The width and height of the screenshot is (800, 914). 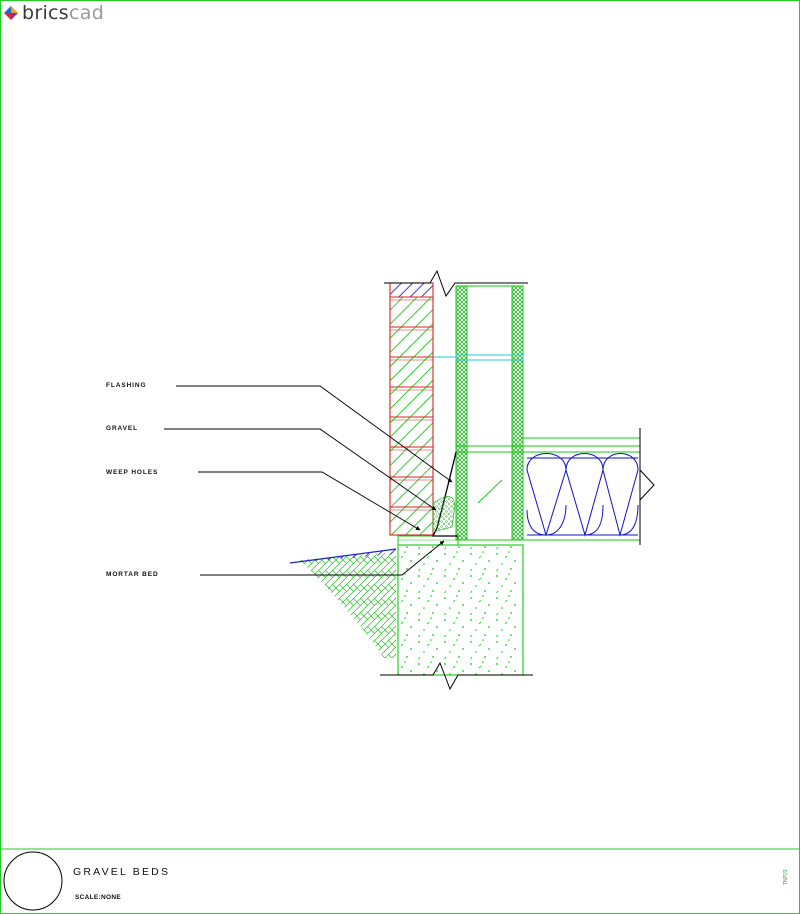 What do you see at coordinates (122, 428) in the screenshot?
I see `callout-gravel: GRAVEL` at bounding box center [122, 428].